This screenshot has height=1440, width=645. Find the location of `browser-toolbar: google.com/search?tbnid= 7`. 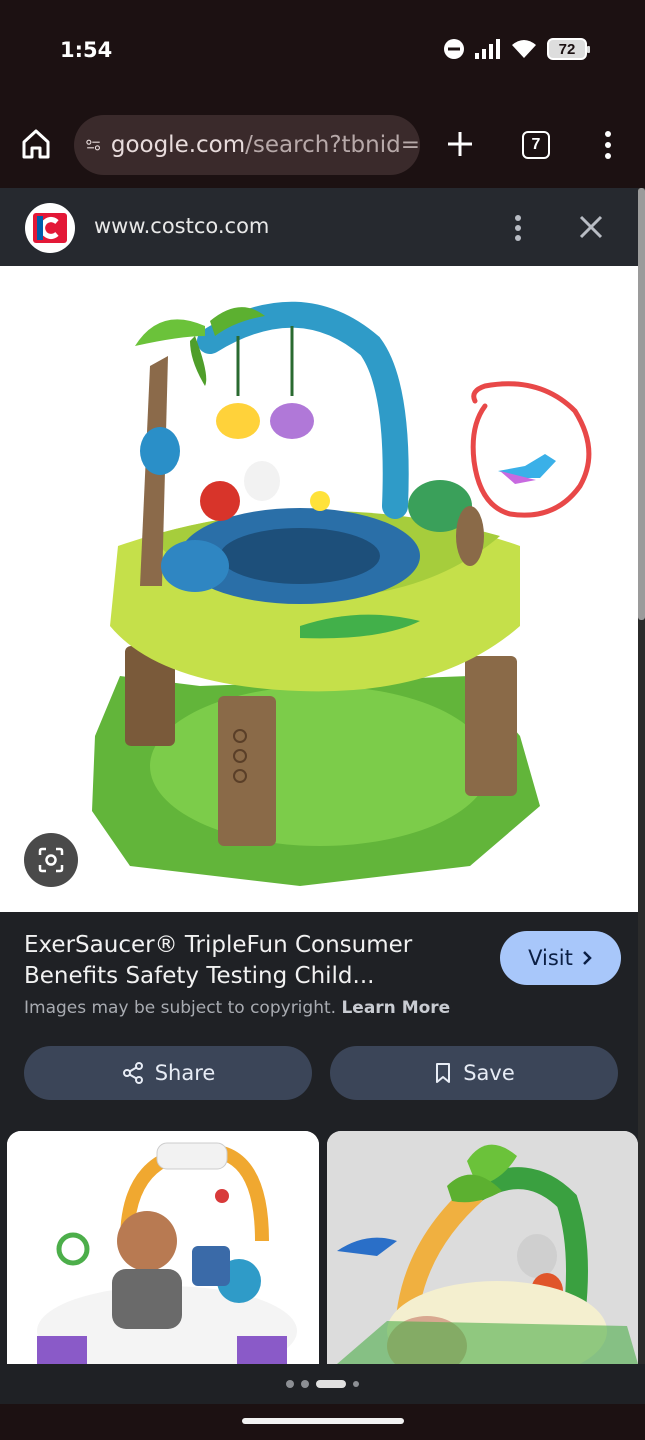

browser-toolbar: google.com/search?tbnid= 7 is located at coordinates (322, 144).